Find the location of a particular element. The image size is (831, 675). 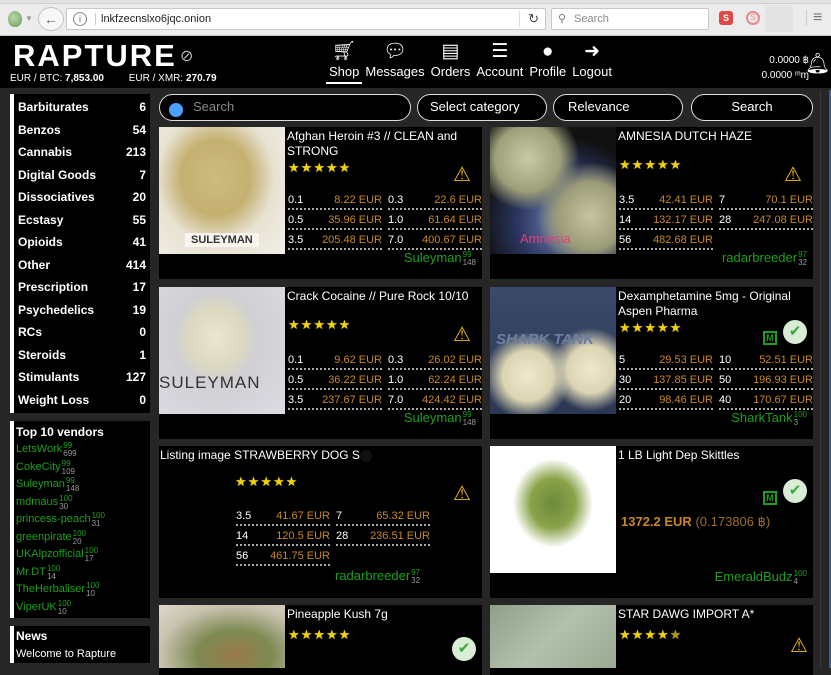

chevron-down-icon: ▼ is located at coordinates (29, 18).